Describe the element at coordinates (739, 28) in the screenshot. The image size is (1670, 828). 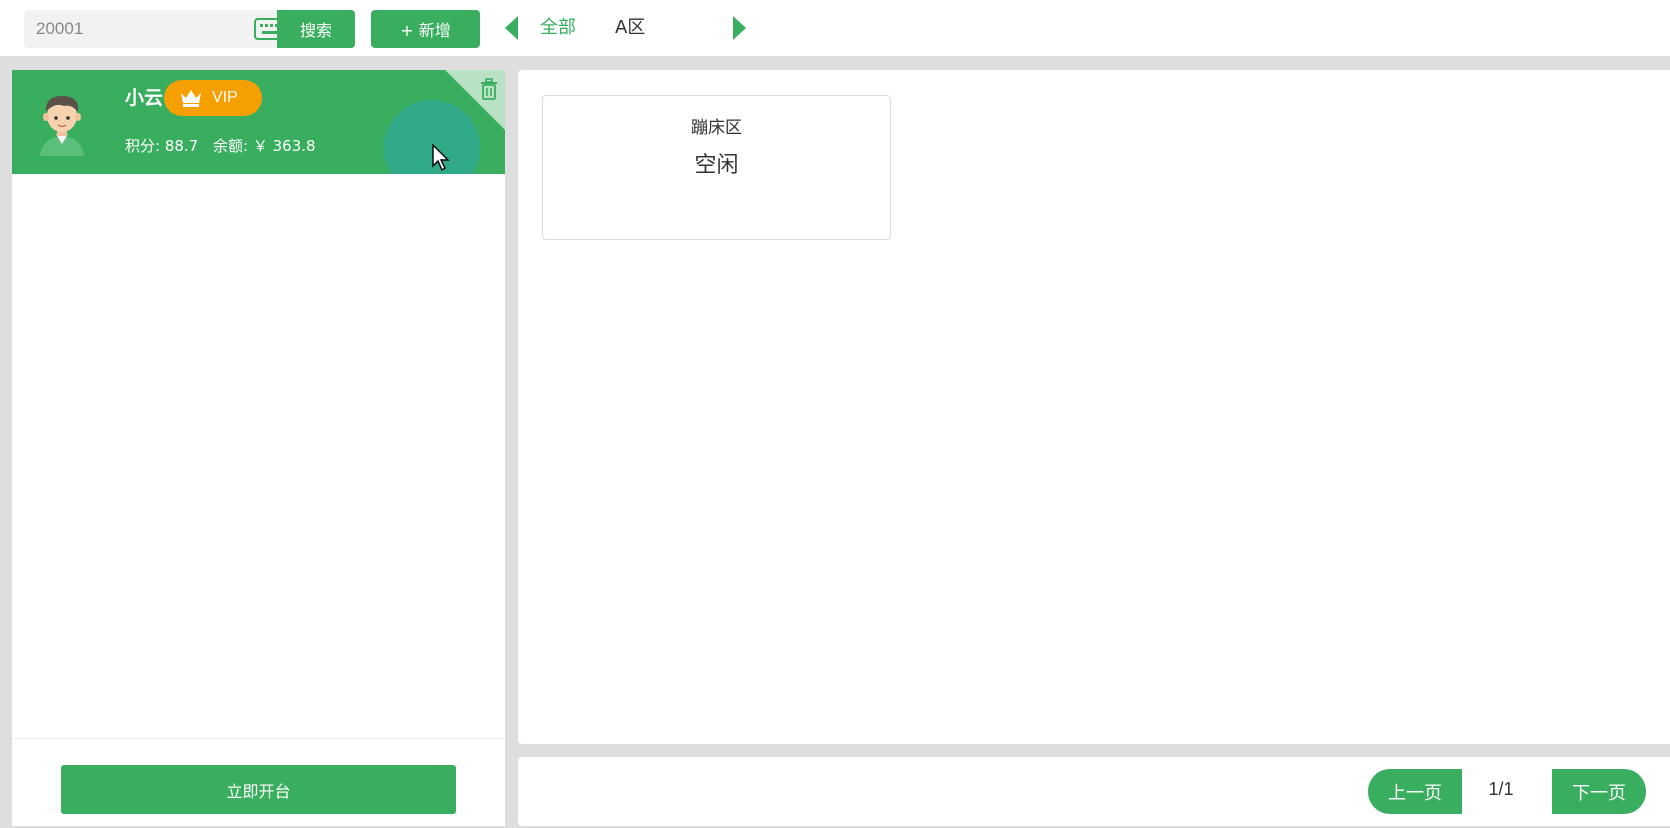
I see `next-area-arrow-icon` at that location.